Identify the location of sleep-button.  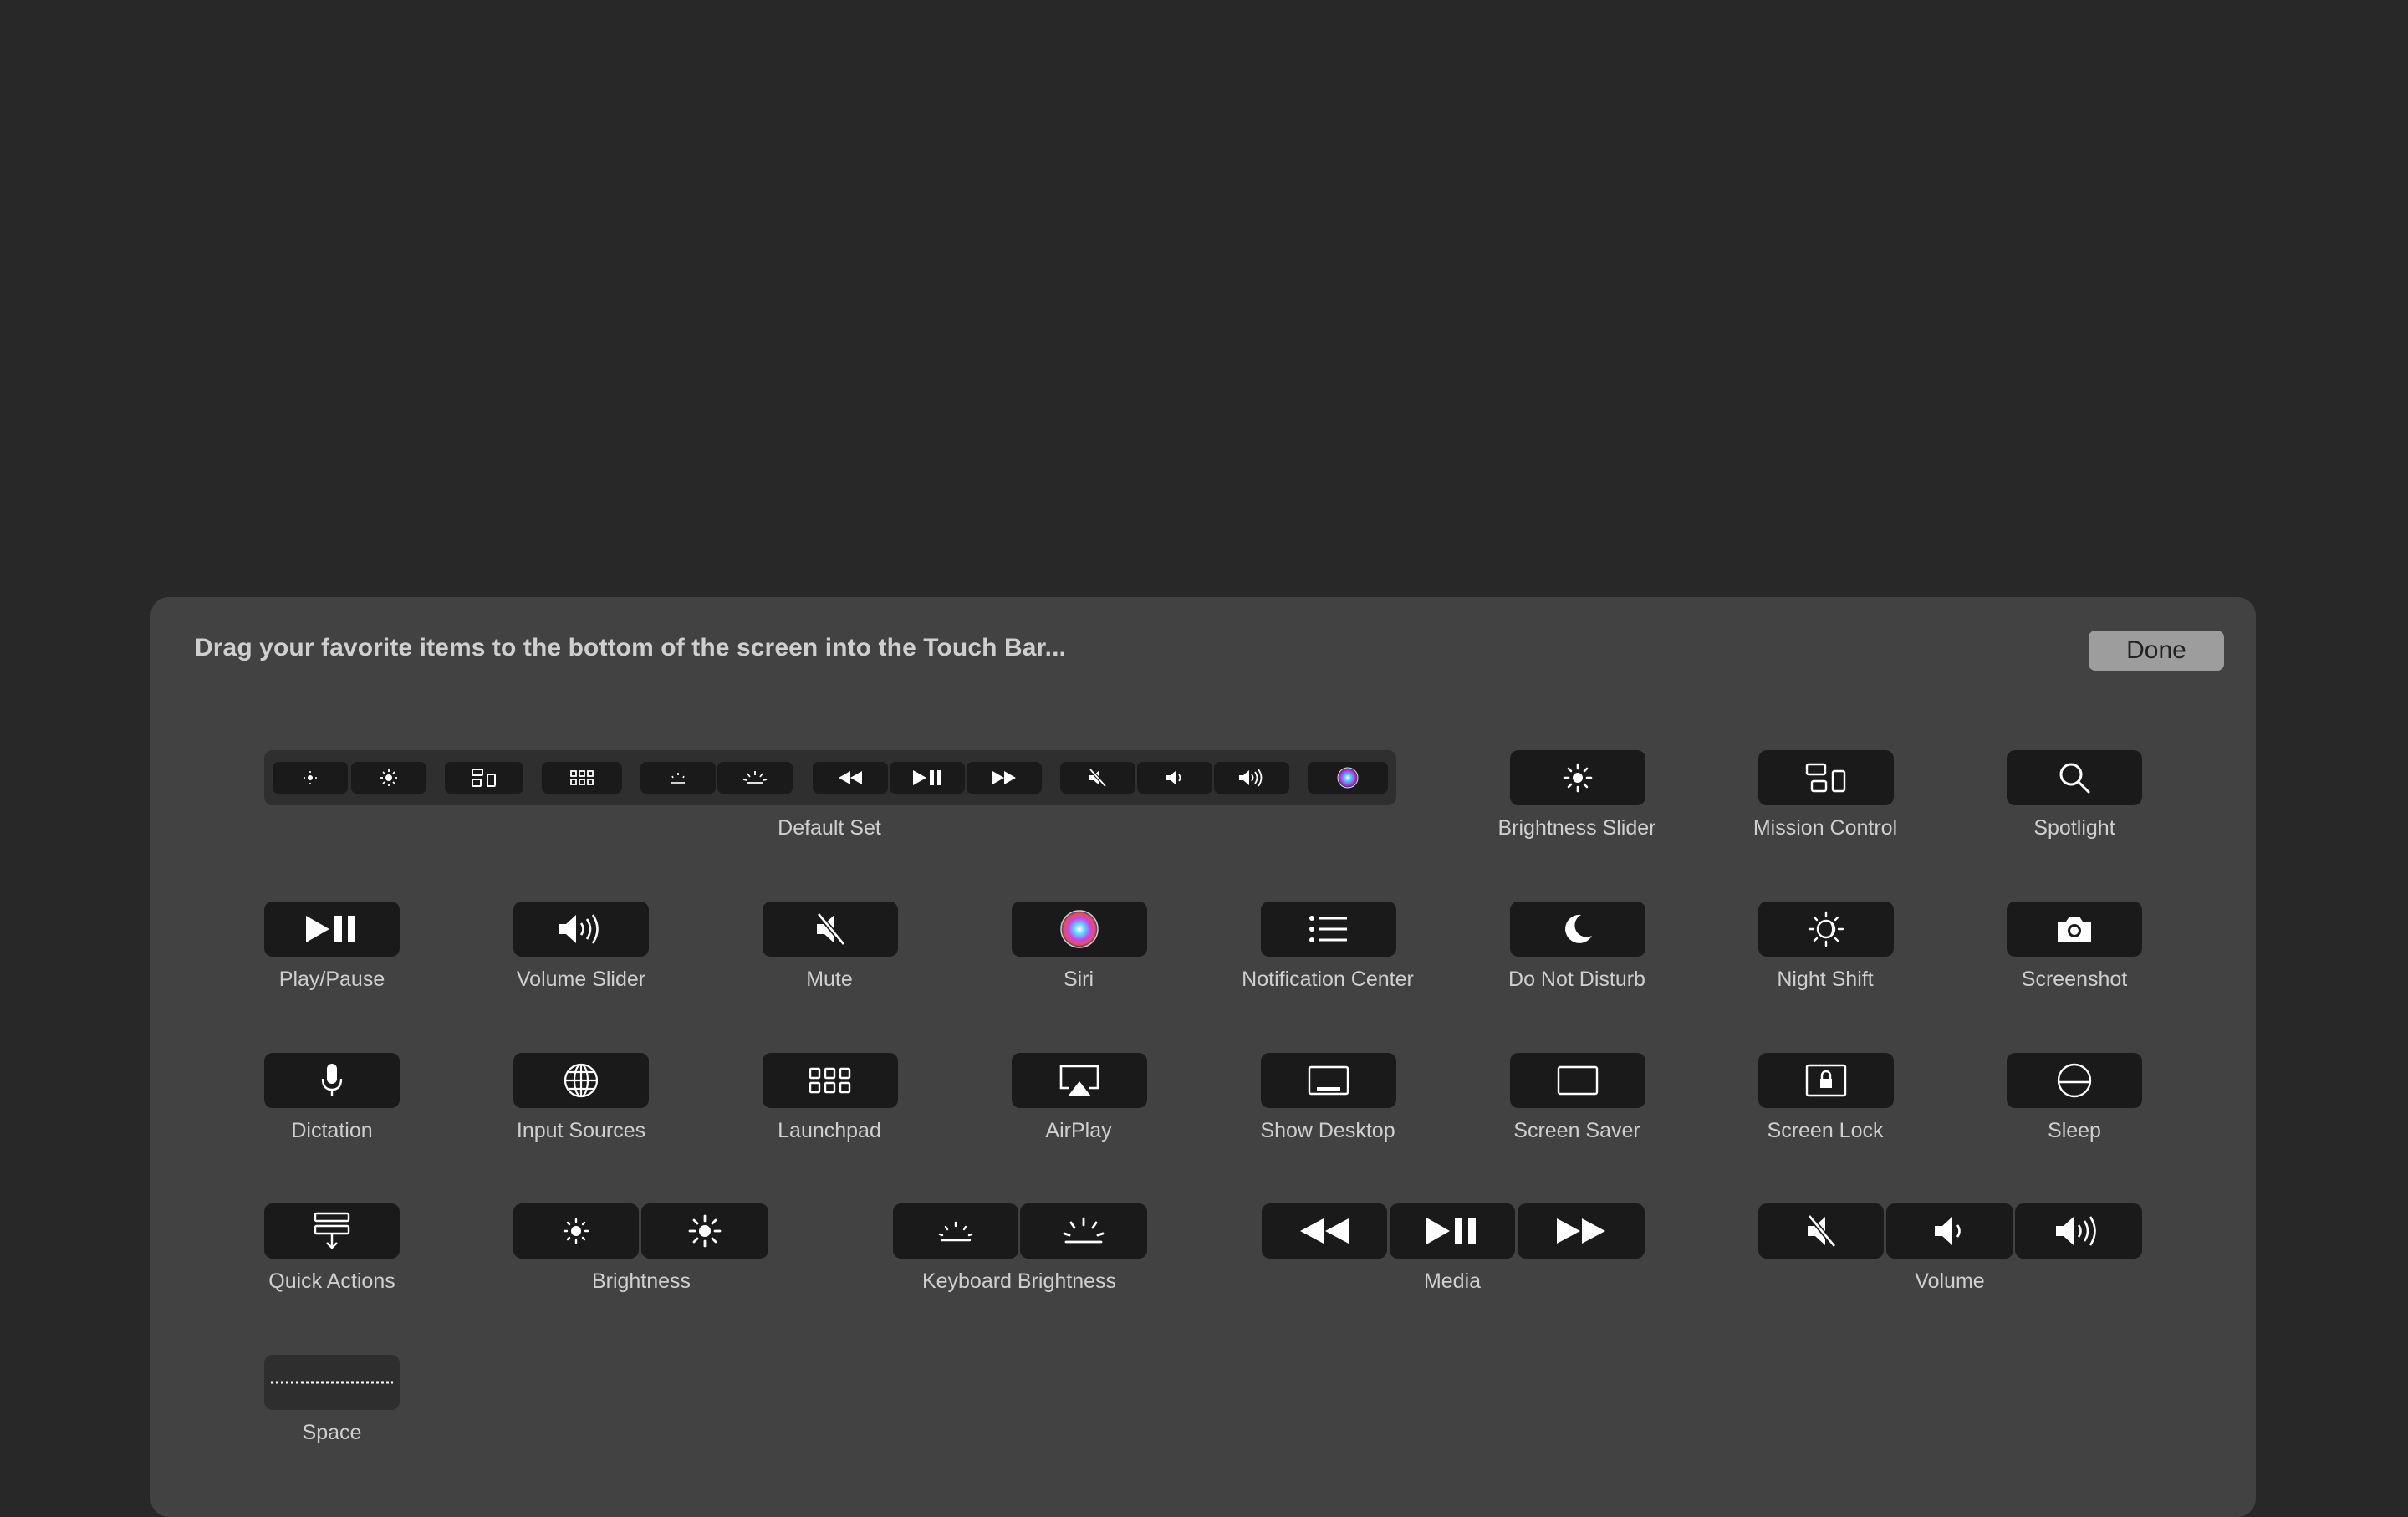
(2075, 1080).